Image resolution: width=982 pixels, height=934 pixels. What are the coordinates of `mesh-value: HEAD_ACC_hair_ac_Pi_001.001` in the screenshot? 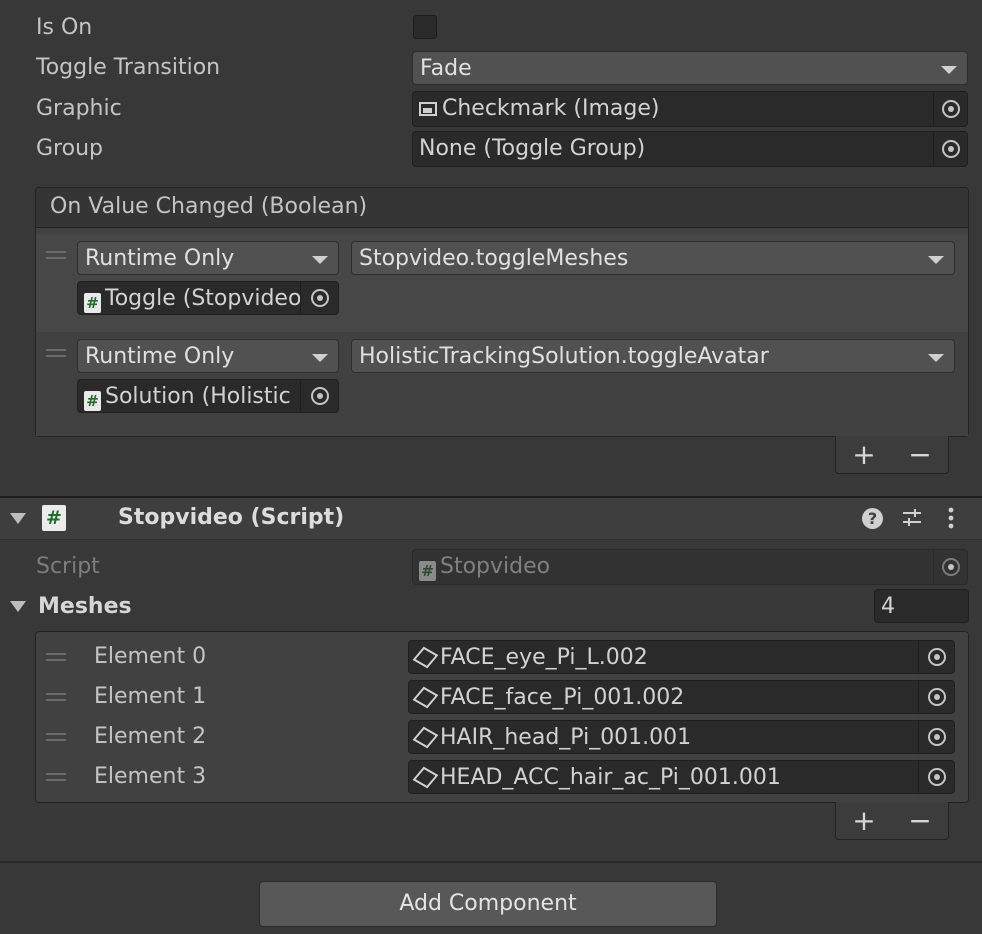 It's located at (610, 777).